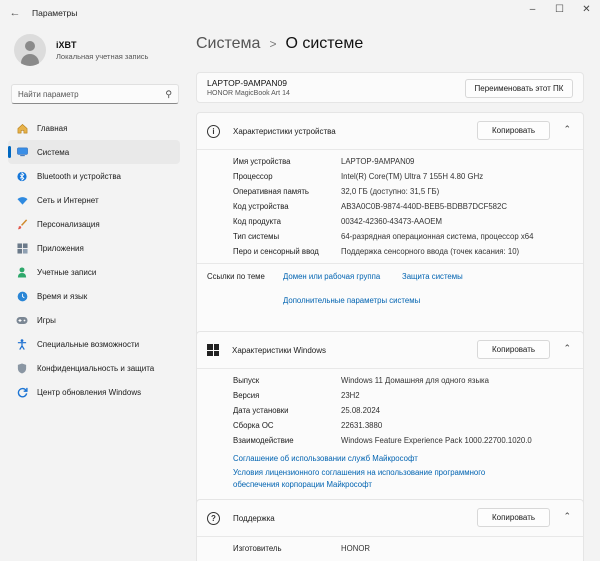  Describe the element at coordinates (81, 50) in the screenshot. I see `user-profile: iXBT Локальная учетная запись` at that location.